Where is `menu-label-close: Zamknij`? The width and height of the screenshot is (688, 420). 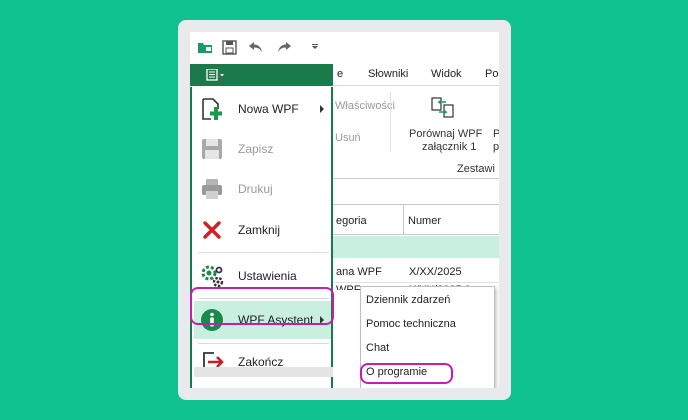 menu-label-close: Zamknij is located at coordinates (259, 230).